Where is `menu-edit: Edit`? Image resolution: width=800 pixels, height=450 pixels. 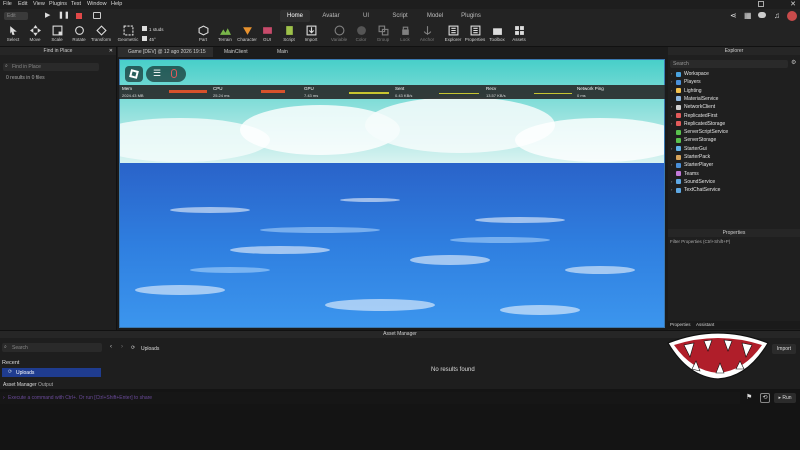
menu-edit: Edit is located at coordinates (22, 4).